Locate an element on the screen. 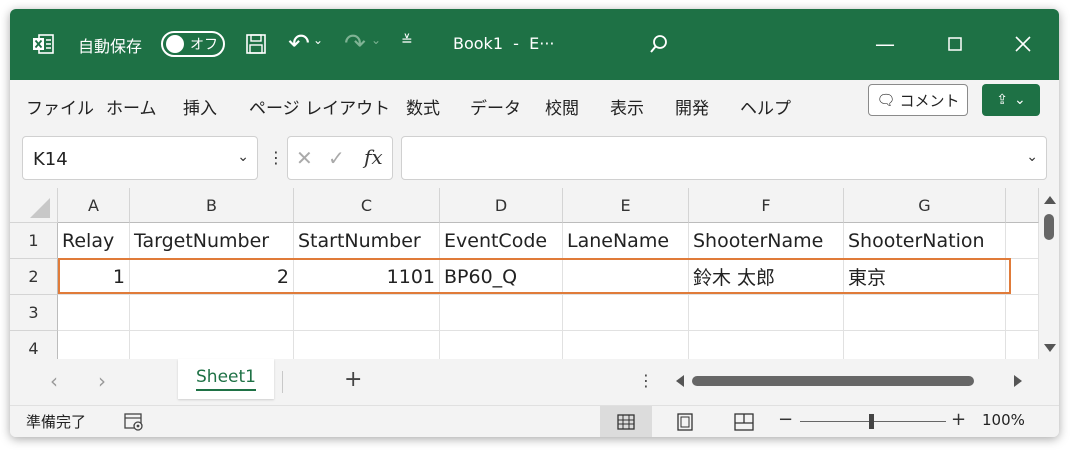 The height and width of the screenshot is (467, 1089). cell-c4 is located at coordinates (367, 345).